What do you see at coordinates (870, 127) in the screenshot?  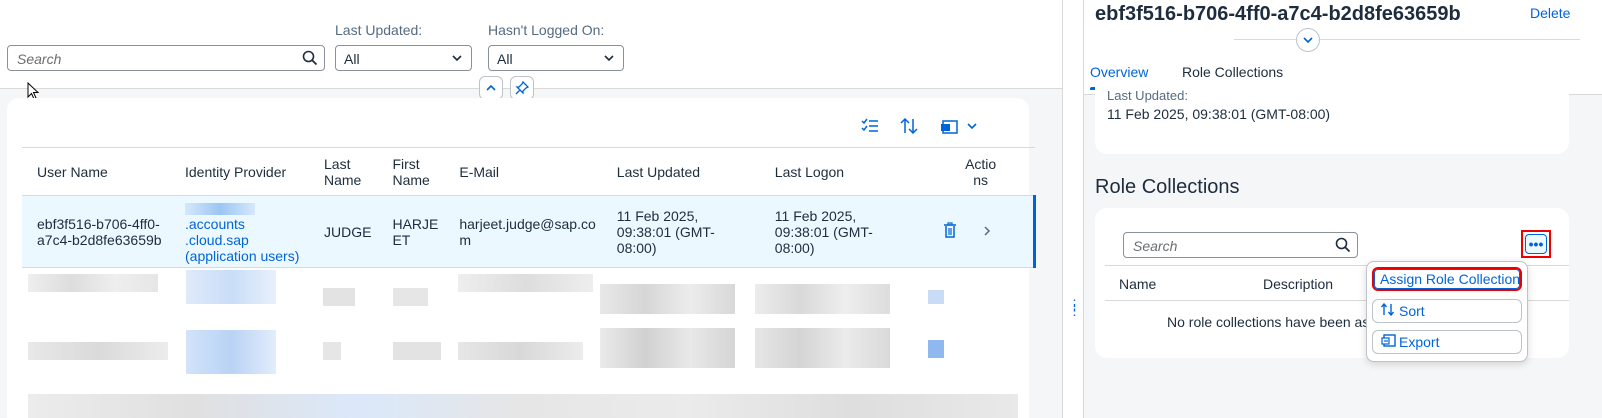 I see `multi-select-icon` at bounding box center [870, 127].